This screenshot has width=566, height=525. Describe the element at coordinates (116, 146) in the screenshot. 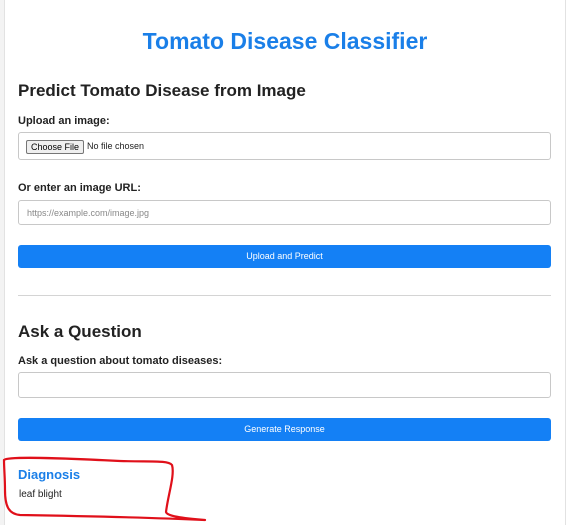

I see `file-status-text: No file chosen` at that location.